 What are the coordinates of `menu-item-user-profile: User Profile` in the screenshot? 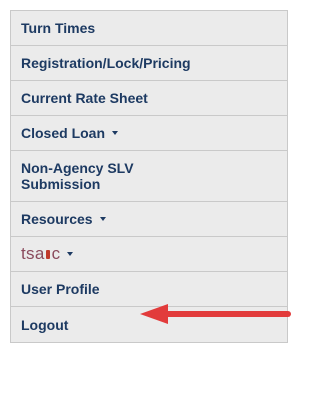 It's located at (149, 289).